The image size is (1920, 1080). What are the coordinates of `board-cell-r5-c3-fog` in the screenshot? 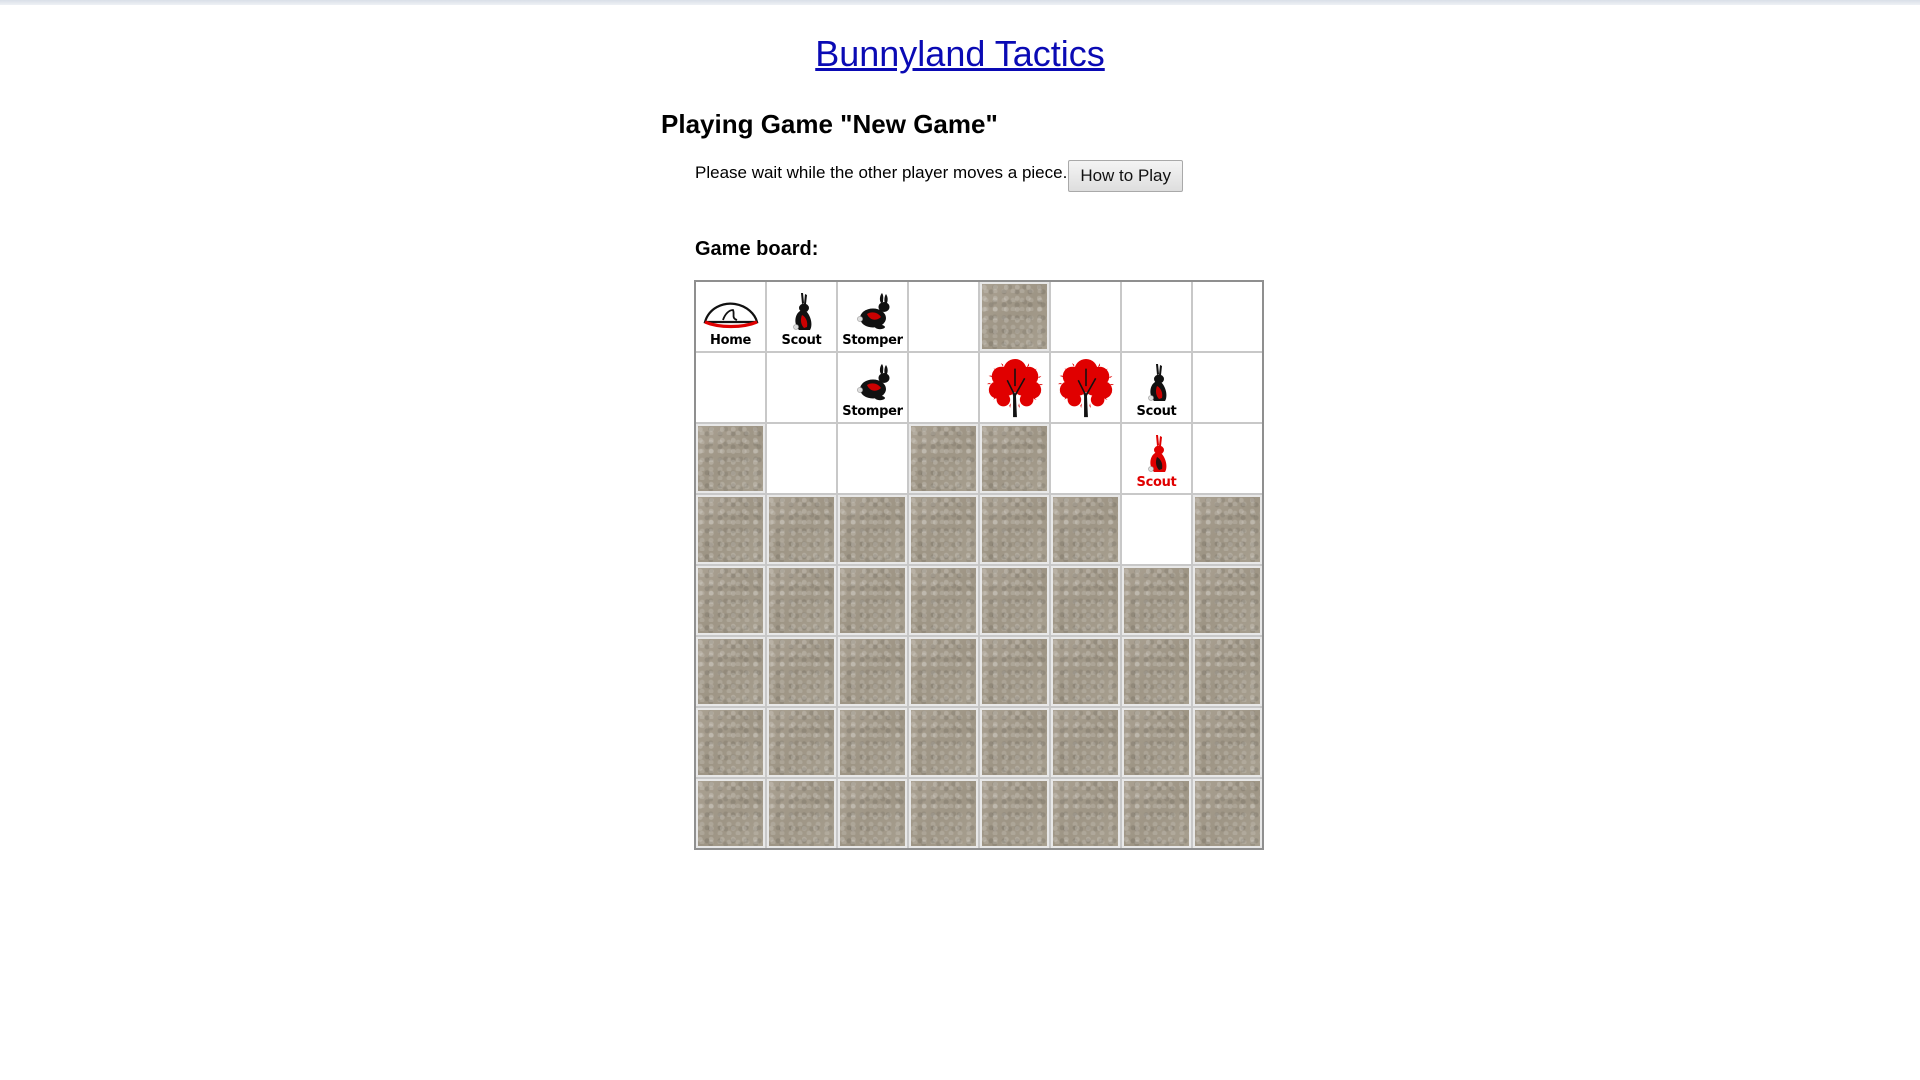 It's located at (872, 600).